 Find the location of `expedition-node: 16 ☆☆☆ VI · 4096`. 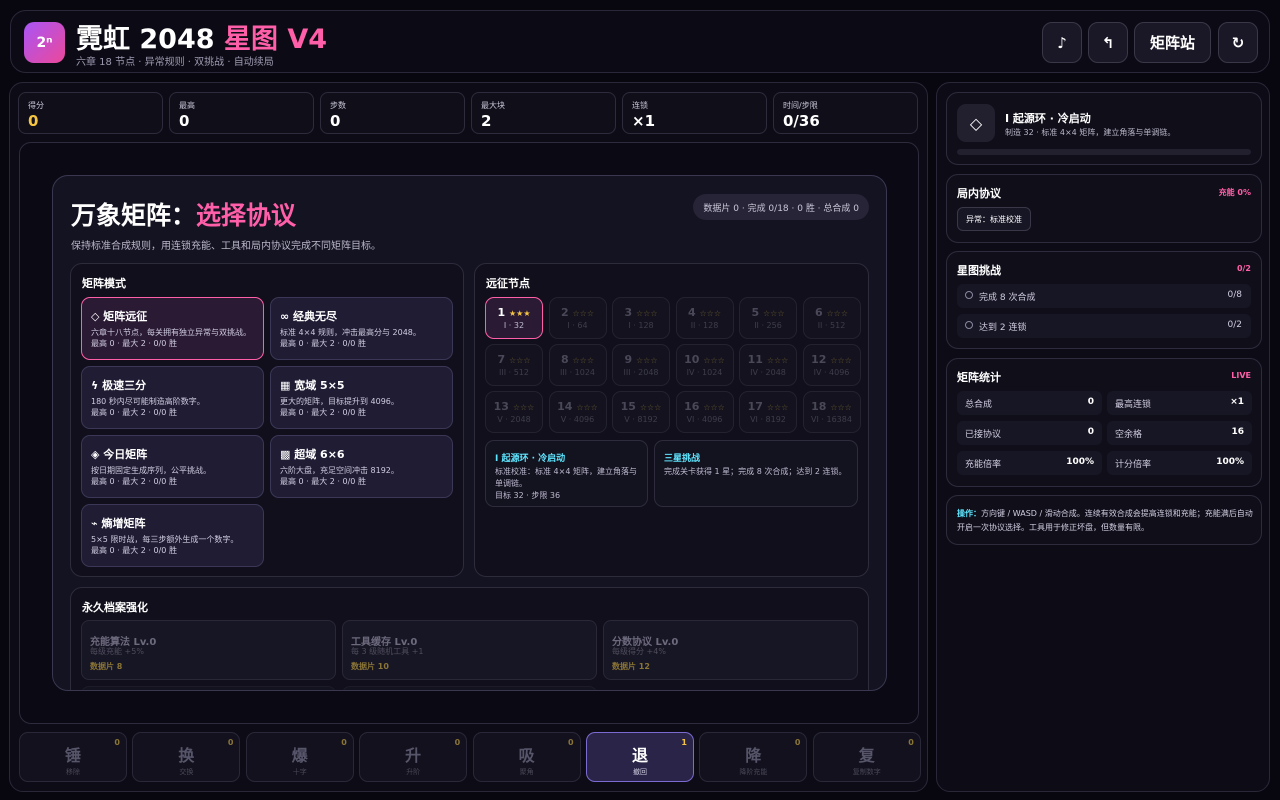

expedition-node: 16 ☆☆☆ VI · 4096 is located at coordinates (704, 412).